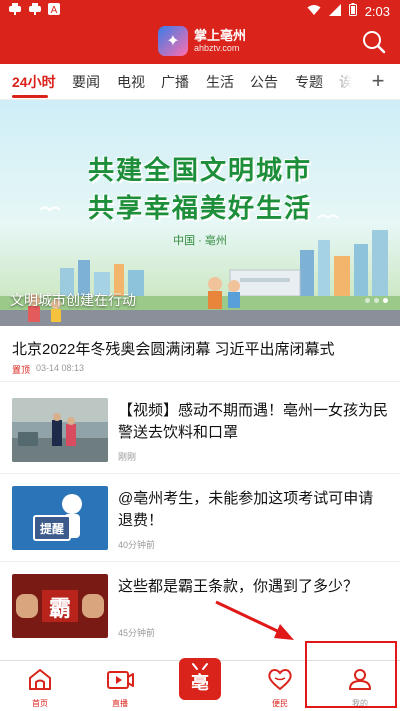 The image size is (400, 711). What do you see at coordinates (40, 703) in the screenshot?
I see `nav-home-label: 首页` at bounding box center [40, 703].